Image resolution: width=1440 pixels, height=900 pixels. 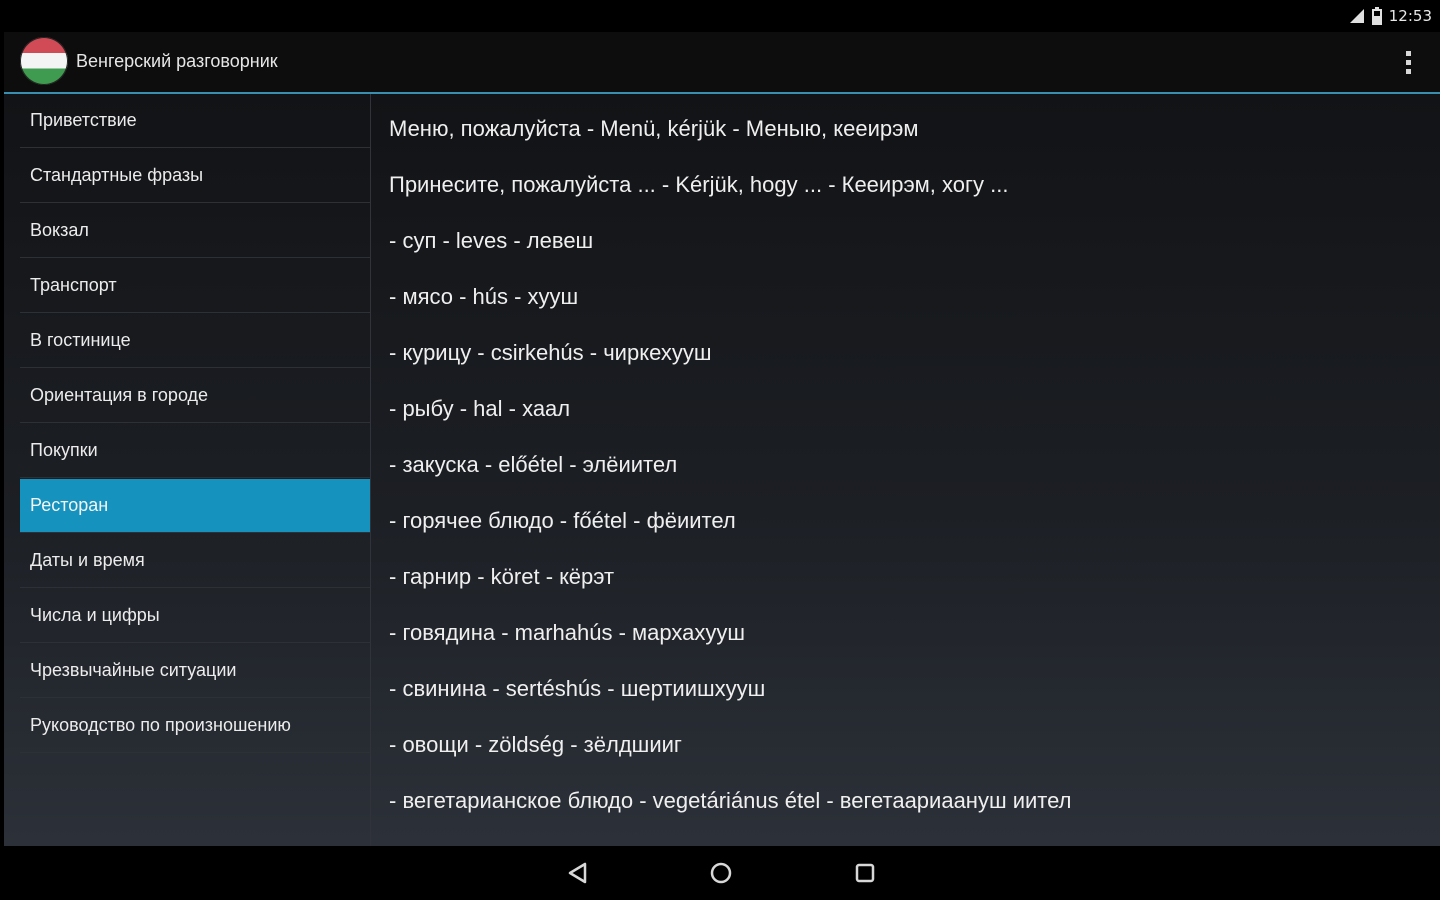 What do you see at coordinates (195, 286) in the screenshot?
I see `sidebar-item-transport: Транспорт` at bounding box center [195, 286].